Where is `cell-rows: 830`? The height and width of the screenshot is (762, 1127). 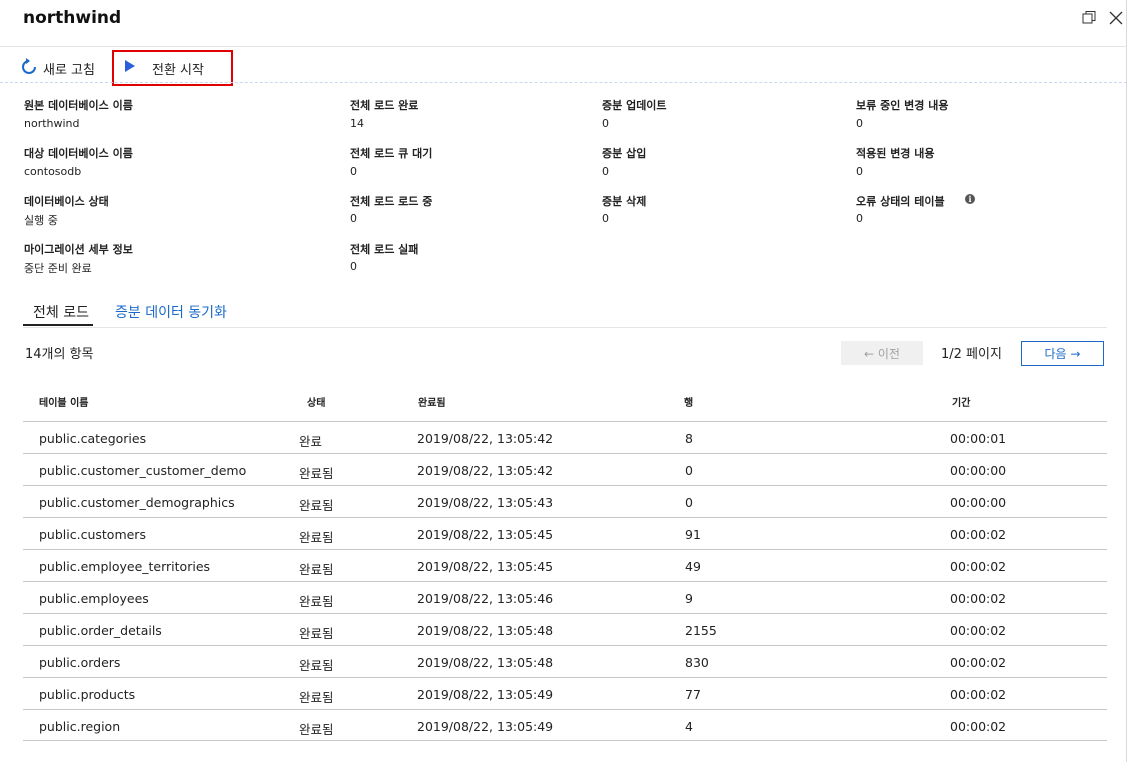
cell-rows: 830 is located at coordinates (697, 662).